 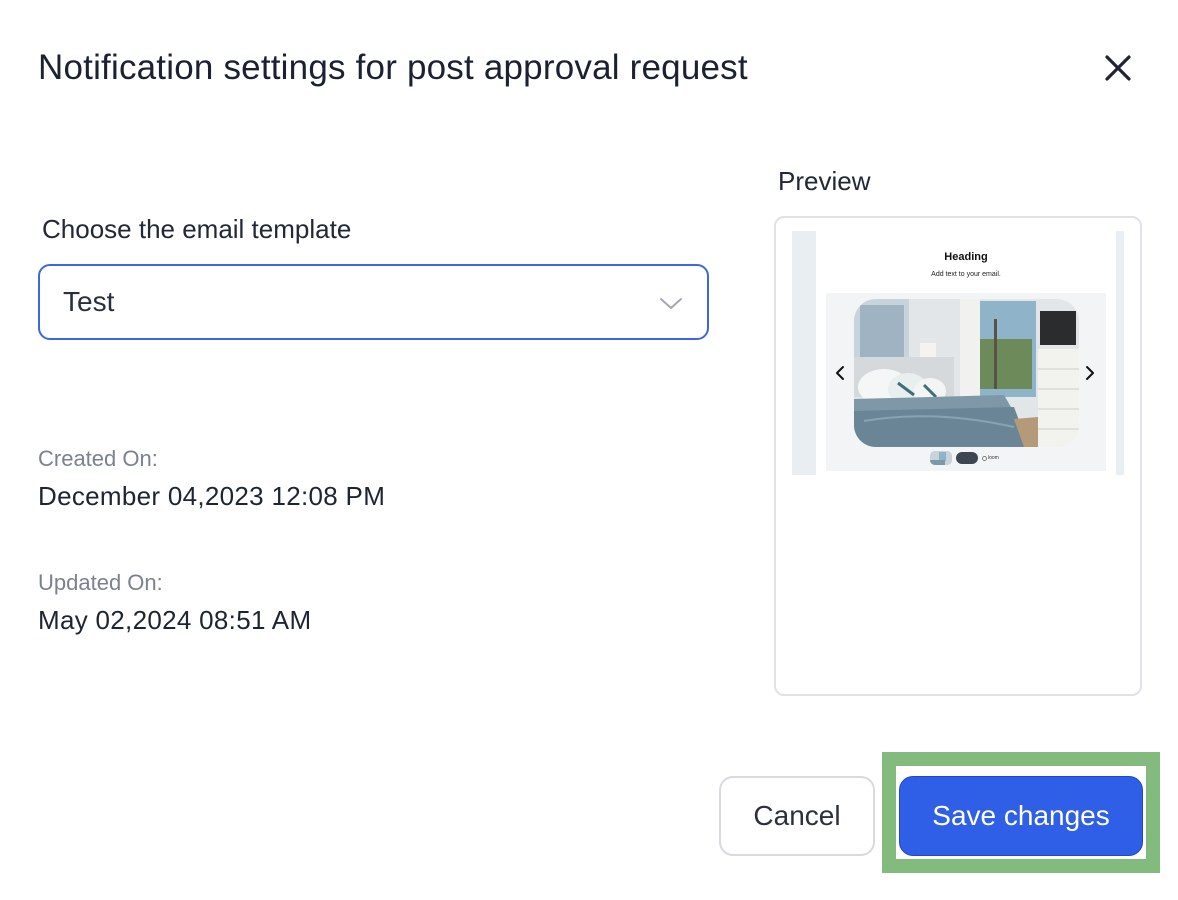 I want to click on close-button, so click(x=1118, y=68).